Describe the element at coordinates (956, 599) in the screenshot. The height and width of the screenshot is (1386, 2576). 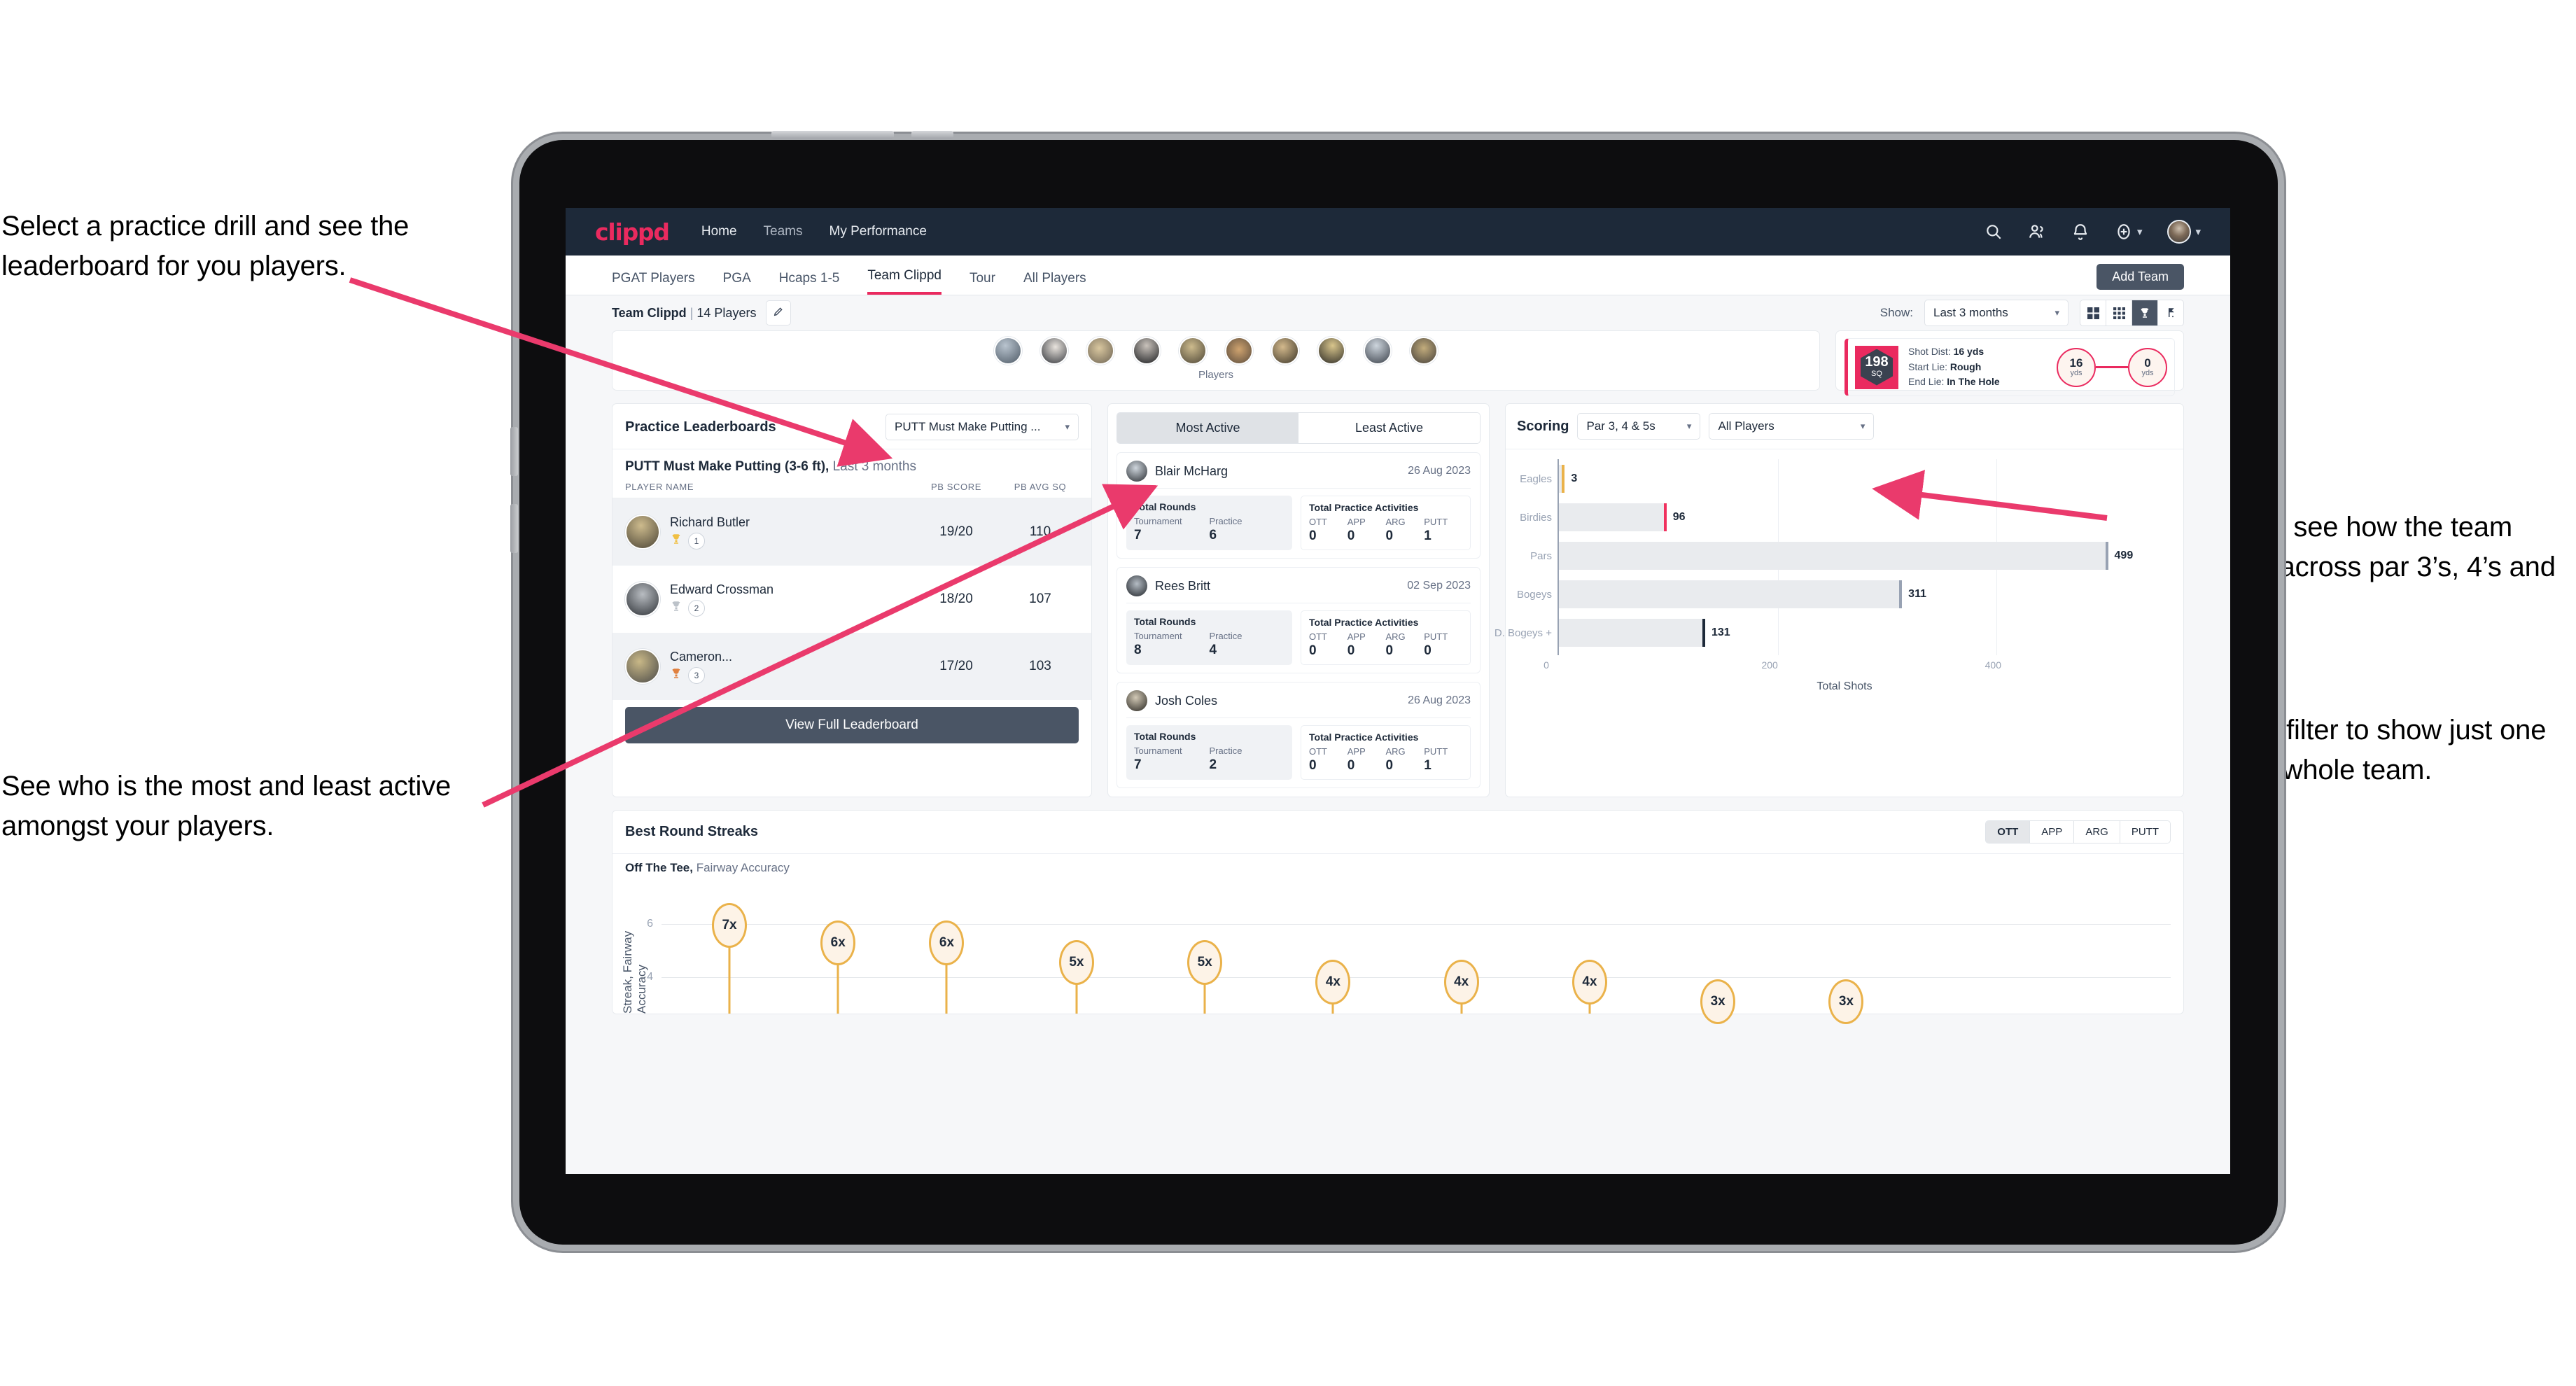
I see `pb-score-value: 18/20` at that location.